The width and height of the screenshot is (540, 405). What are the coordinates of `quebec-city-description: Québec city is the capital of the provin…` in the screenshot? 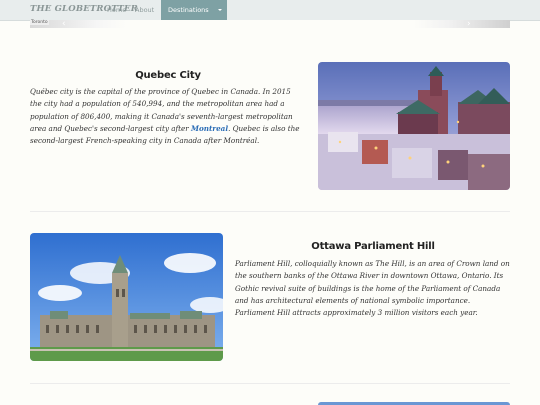 It's located at (166, 116).